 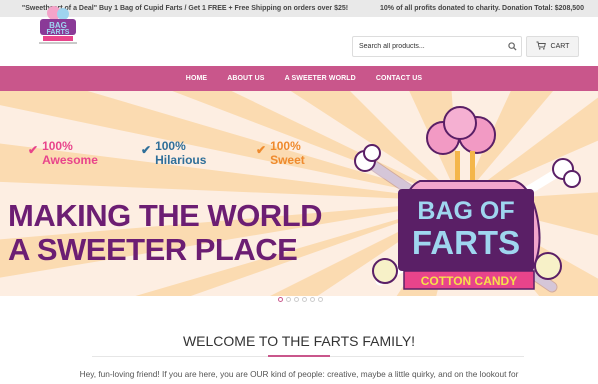 What do you see at coordinates (153, 249) in the screenshot?
I see `headline-line2: A SWEETER PLACE` at bounding box center [153, 249].